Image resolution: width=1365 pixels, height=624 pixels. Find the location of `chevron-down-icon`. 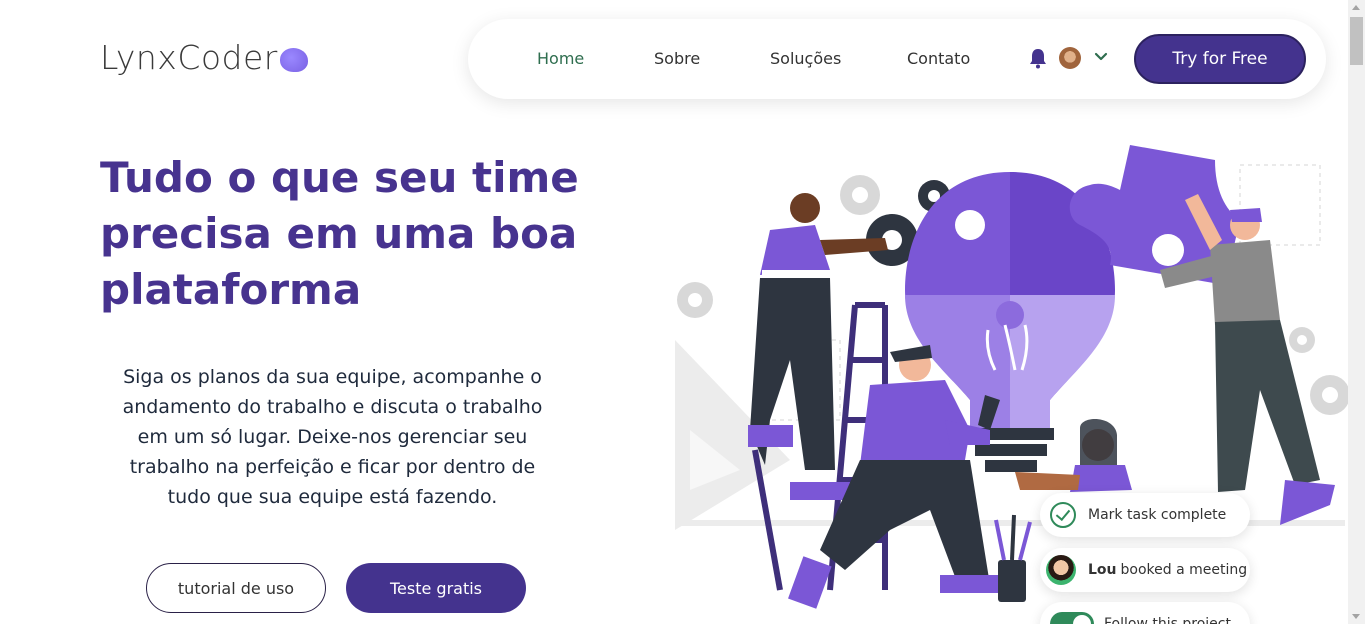

chevron-down-icon is located at coordinates (1101, 57).